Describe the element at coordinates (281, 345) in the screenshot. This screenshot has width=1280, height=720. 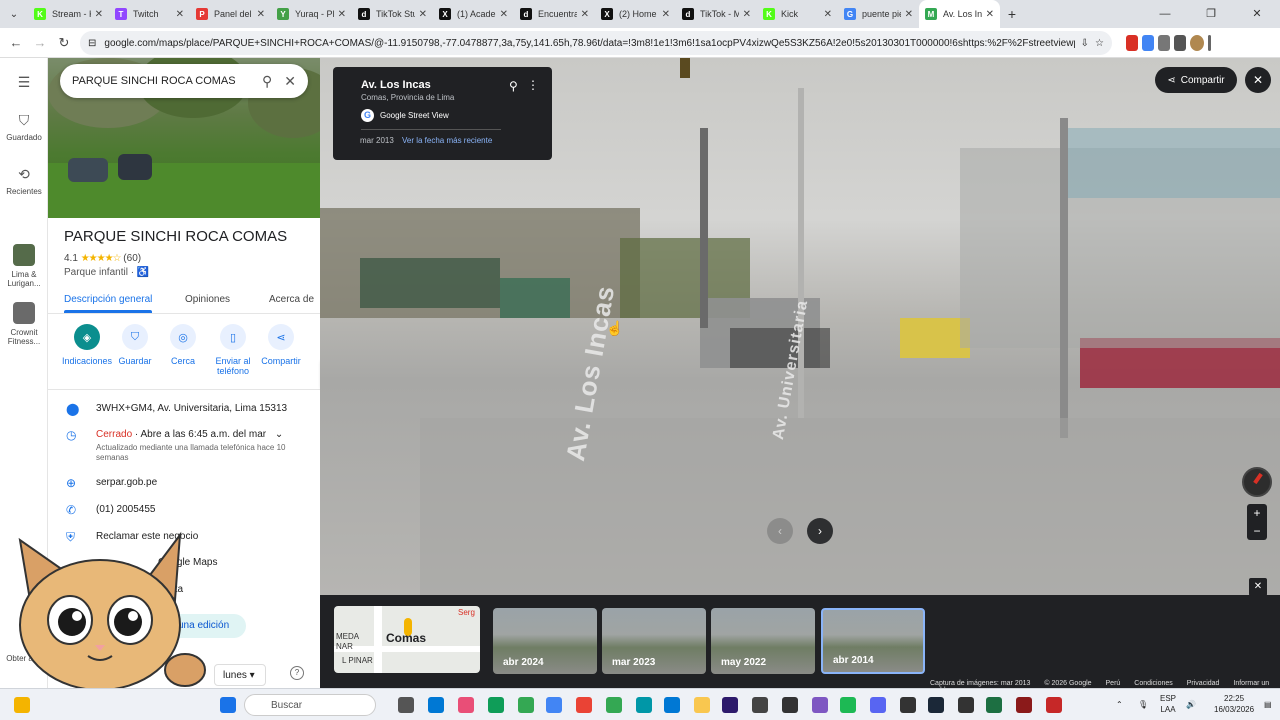
I see `share-button: ⋖ Compartir` at that location.